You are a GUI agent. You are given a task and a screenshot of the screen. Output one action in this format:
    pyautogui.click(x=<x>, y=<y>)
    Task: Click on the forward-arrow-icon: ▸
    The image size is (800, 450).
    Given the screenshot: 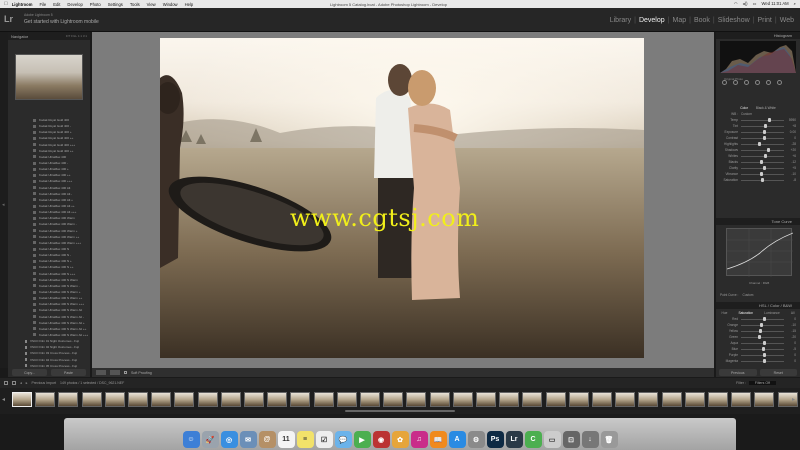 What is the action you would take?
    pyautogui.click(x=27, y=383)
    